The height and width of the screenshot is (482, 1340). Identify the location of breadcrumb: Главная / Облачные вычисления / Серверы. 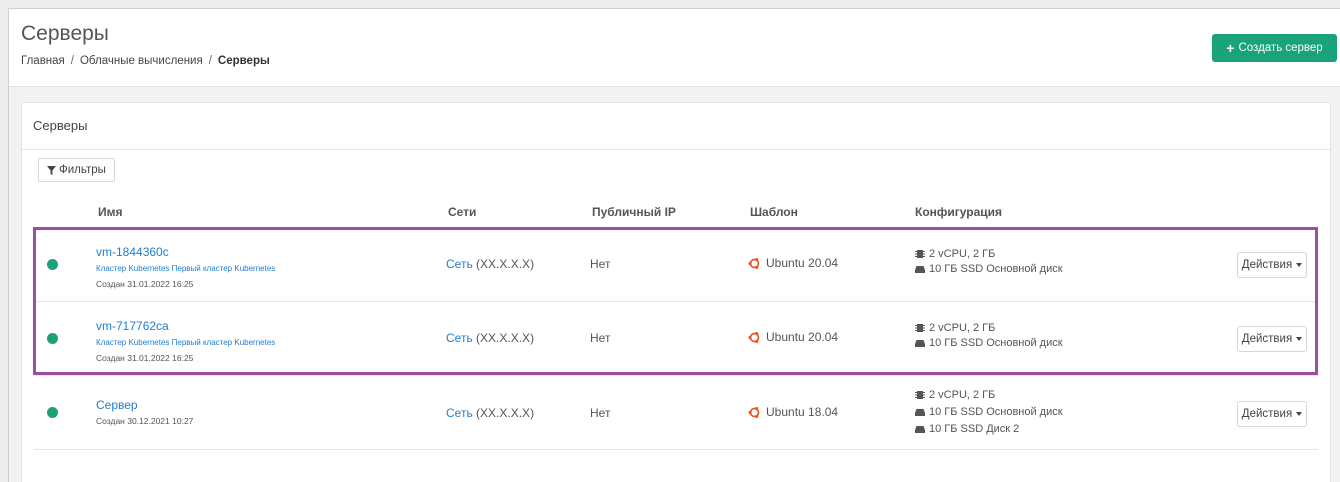
(145, 61).